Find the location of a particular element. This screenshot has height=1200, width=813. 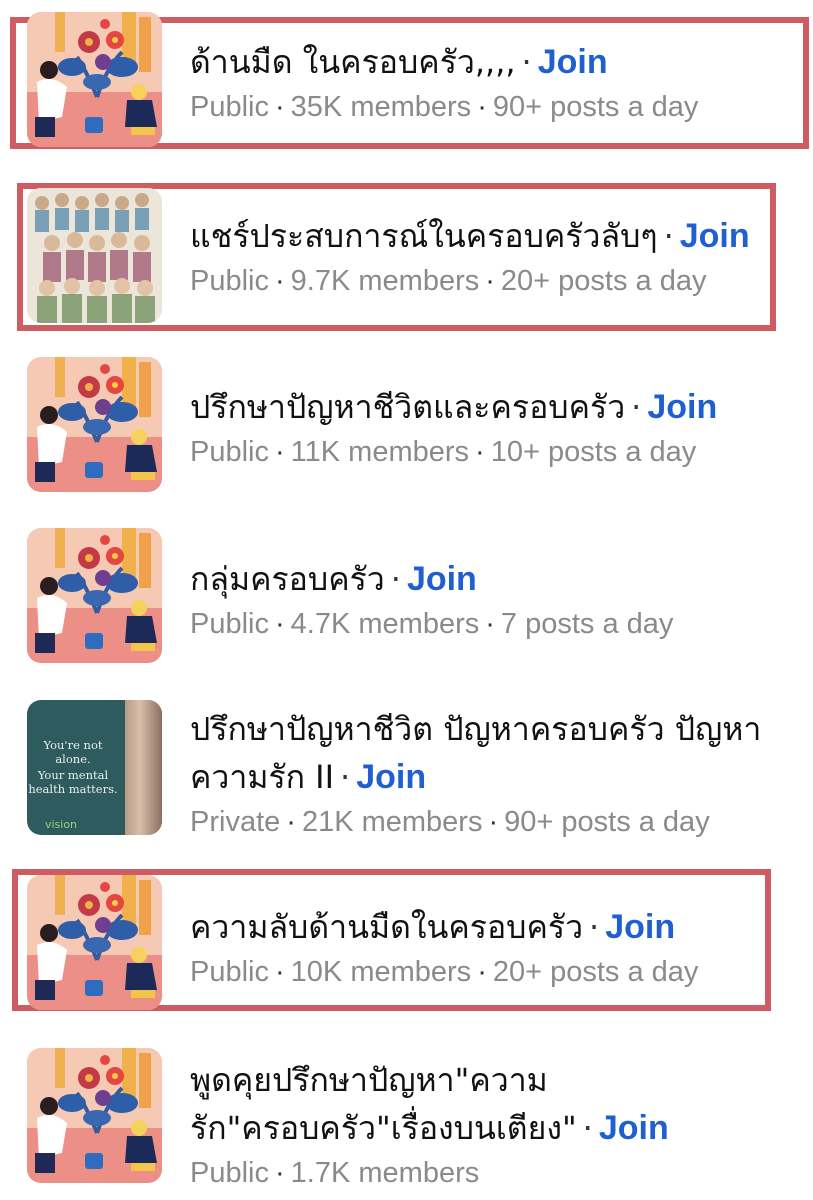

portrait-photo is located at coordinates (143, 767).